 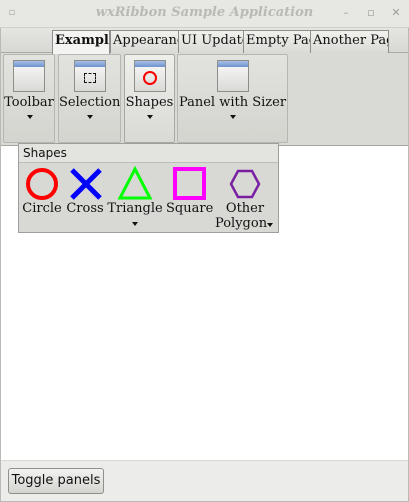 What do you see at coordinates (149, 102) in the screenshot?
I see `shapes-panel-label: Shapes` at bounding box center [149, 102].